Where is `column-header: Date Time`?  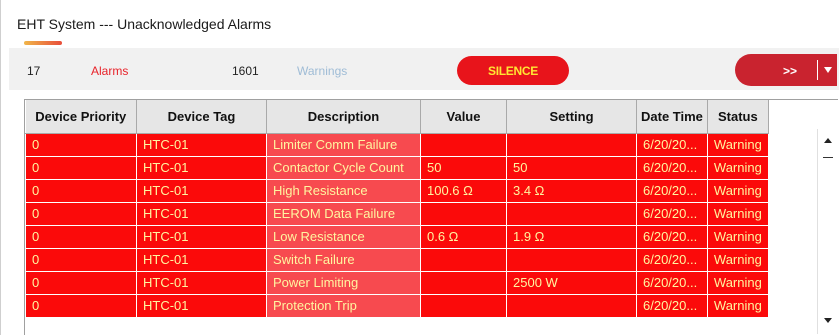
column-header: Date Time is located at coordinates (672, 117).